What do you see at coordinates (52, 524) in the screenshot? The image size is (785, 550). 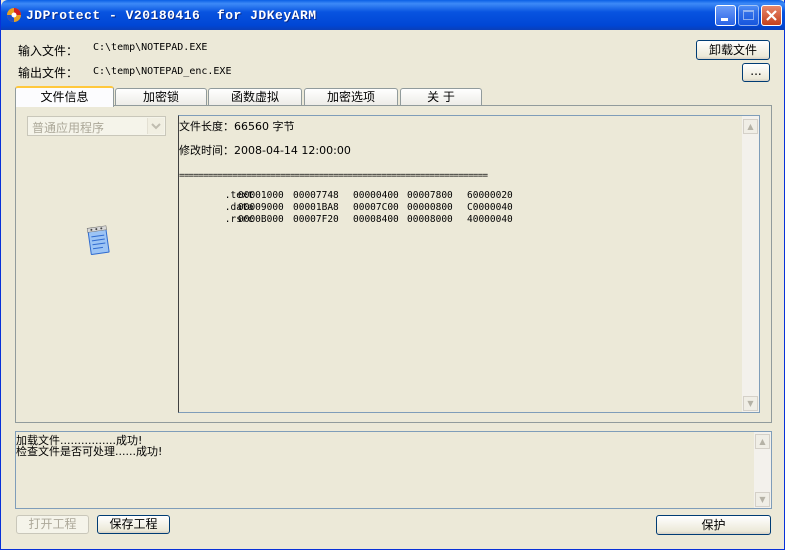 I see `open-project-button: 打开工程` at bounding box center [52, 524].